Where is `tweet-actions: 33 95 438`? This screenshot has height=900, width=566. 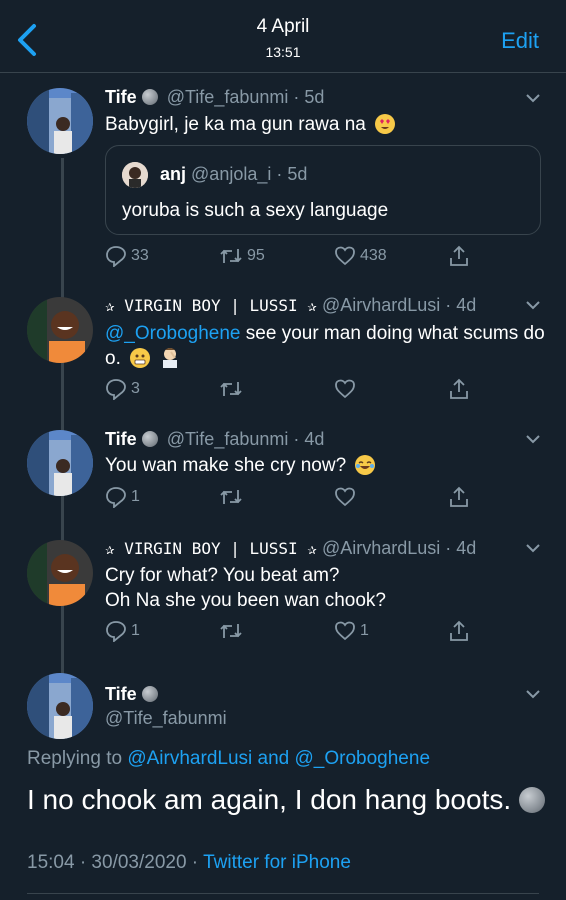
tweet-actions: 33 95 438 is located at coordinates (315, 256).